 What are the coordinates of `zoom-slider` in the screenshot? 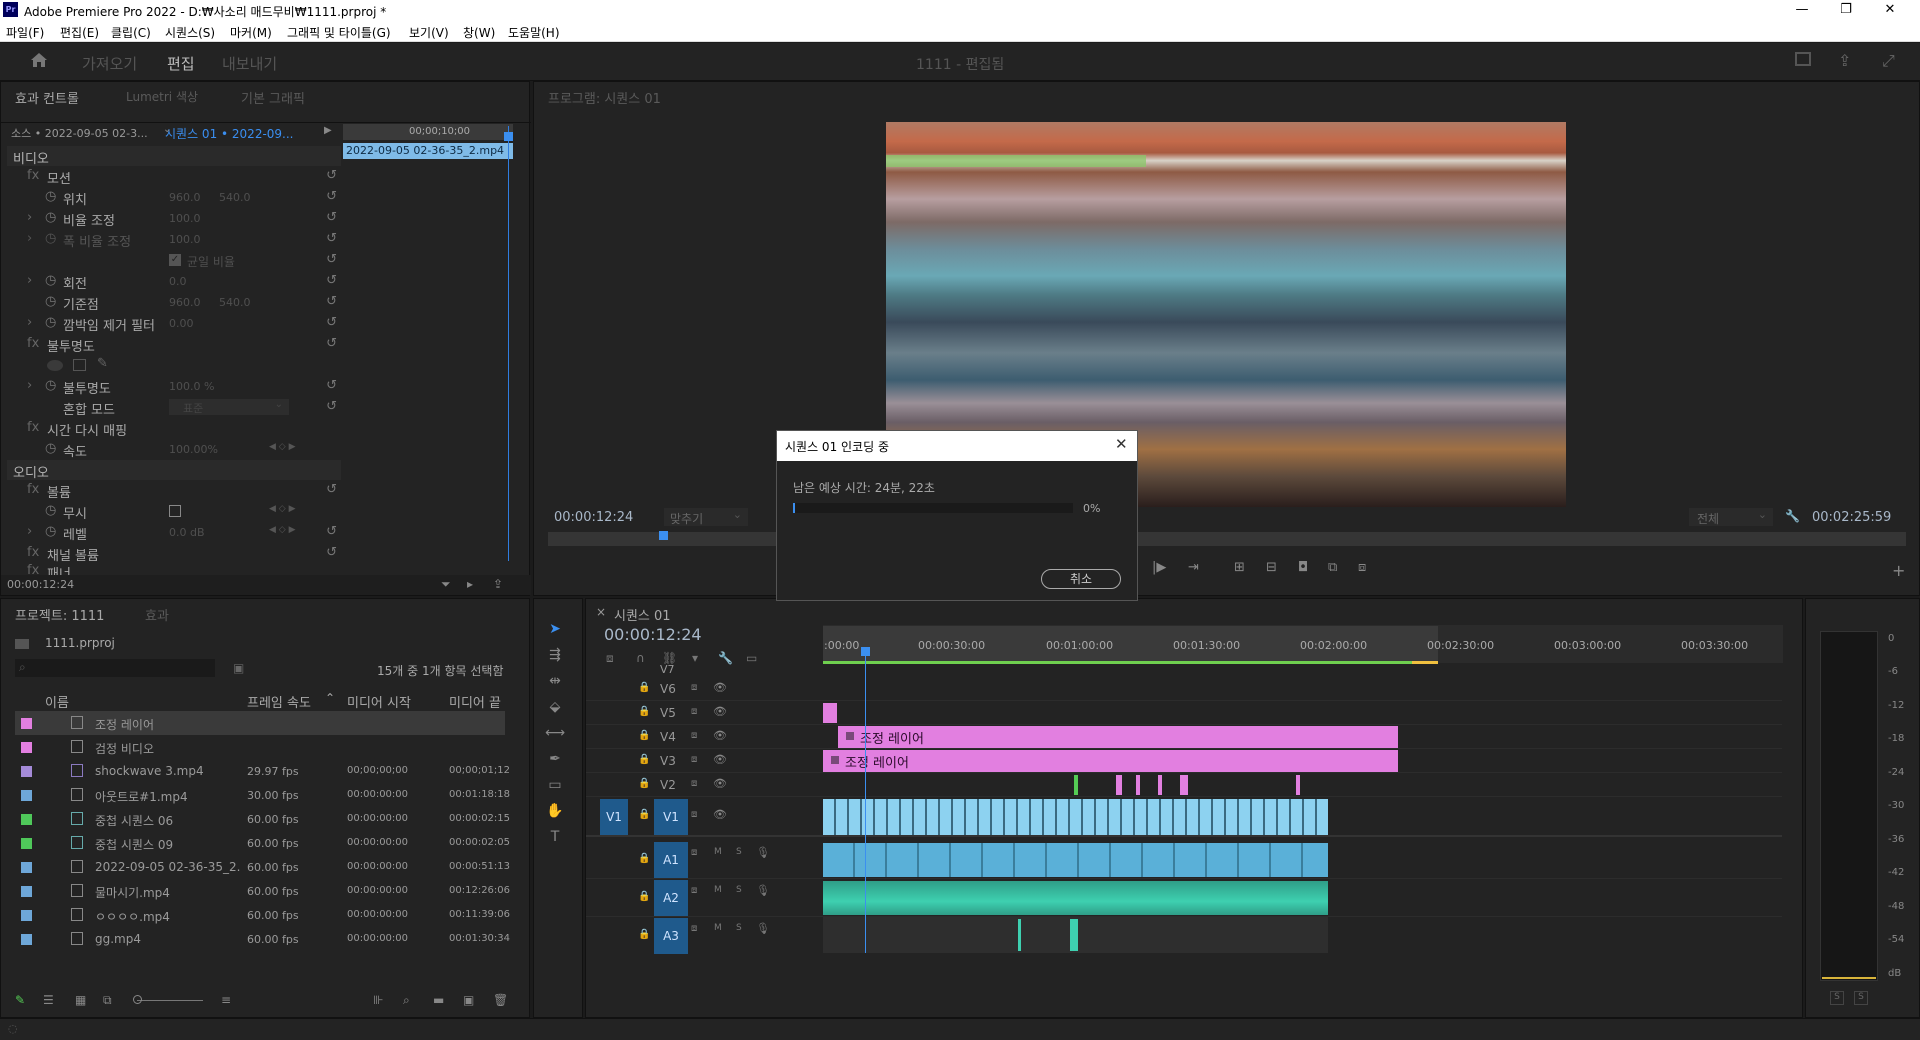 It's located at (170, 1000).